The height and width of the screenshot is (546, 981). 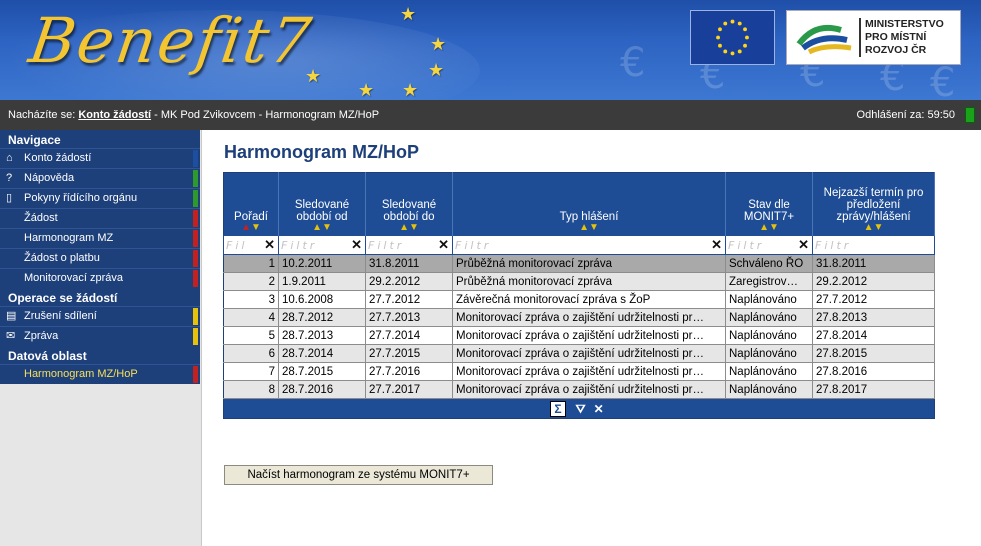 What do you see at coordinates (409, 335) in the screenshot?
I see `table-cell: 27.7.2014` at bounding box center [409, 335].